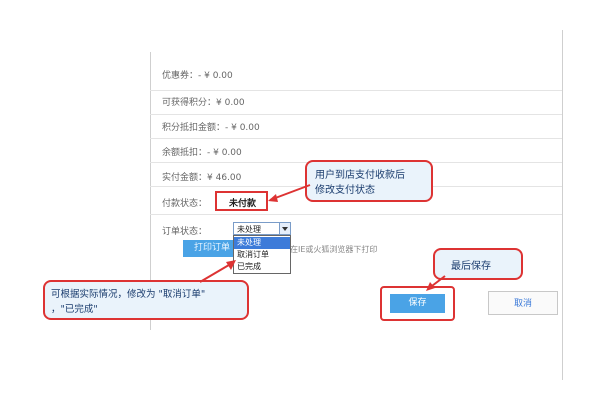 The height and width of the screenshot is (407, 600). Describe the element at coordinates (334, 249) in the screenshot. I see `print-note: 在IE或火狐浏览器下打印` at that location.